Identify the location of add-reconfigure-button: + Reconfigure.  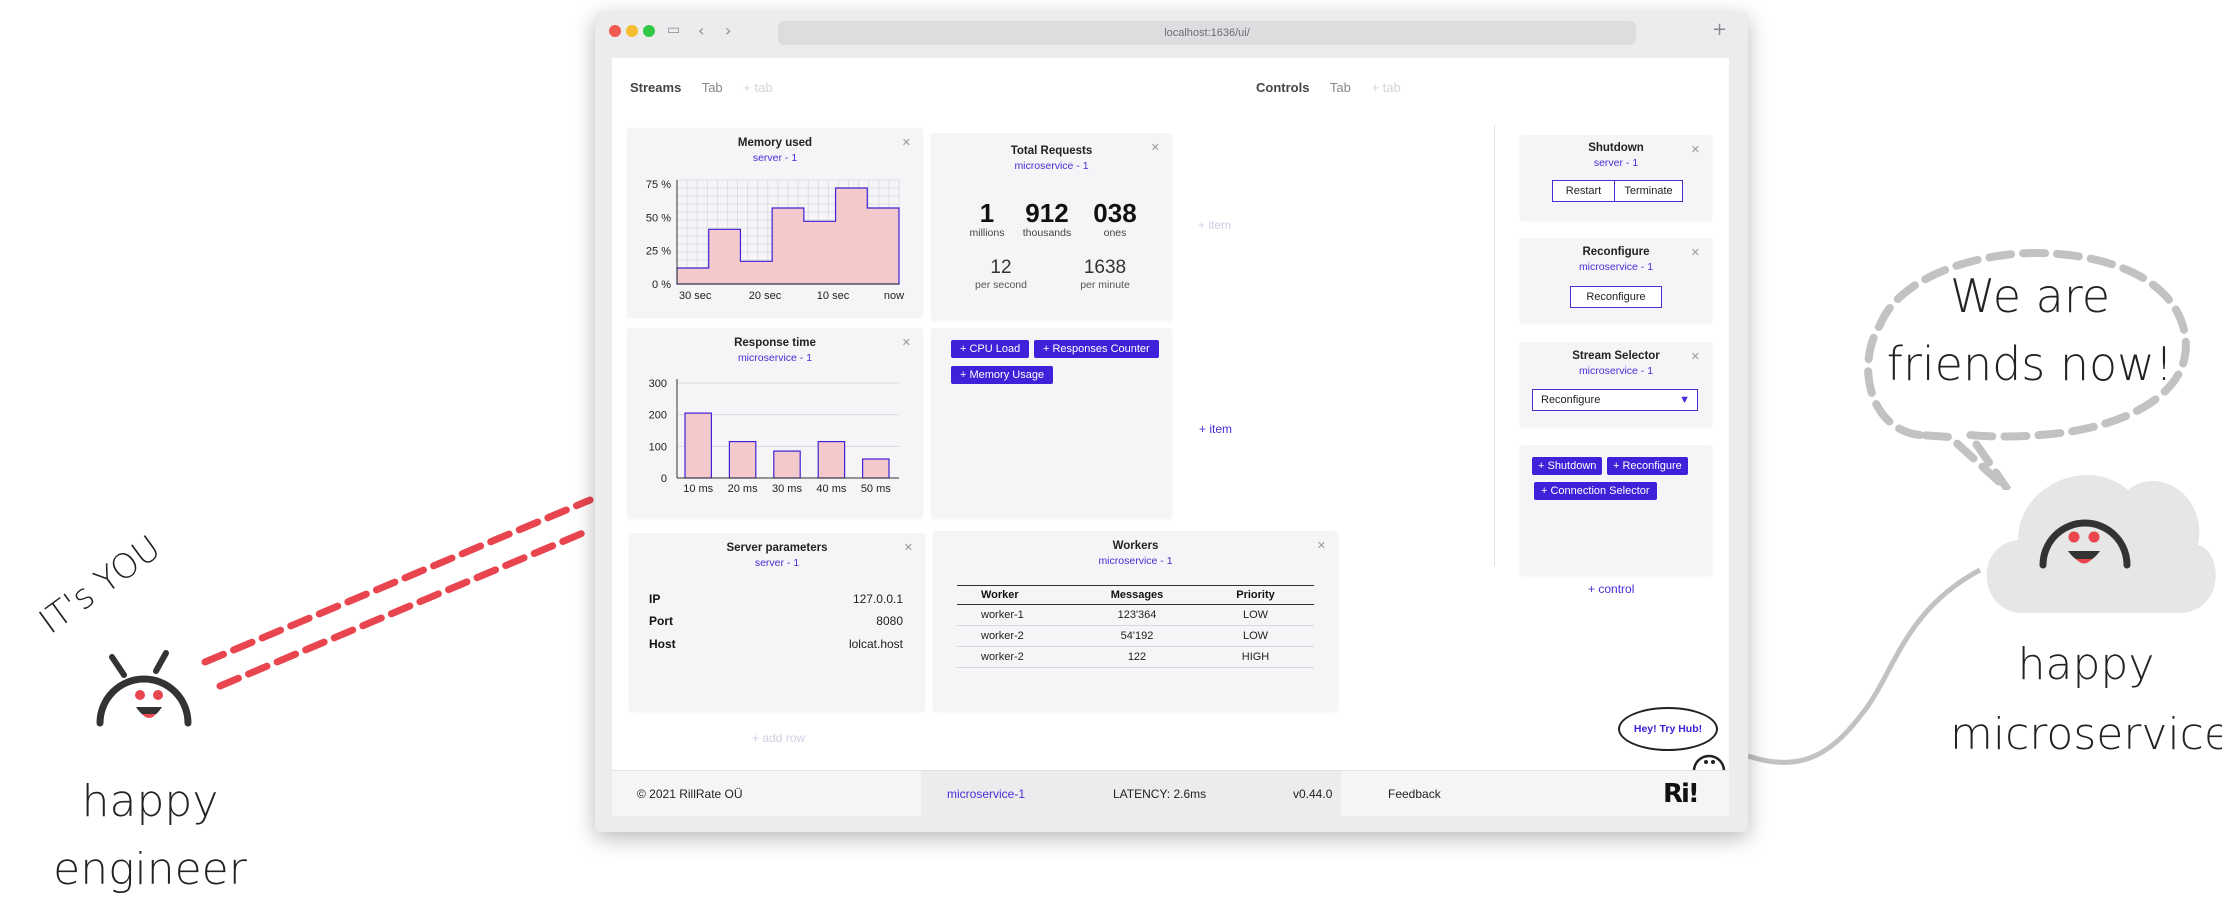
(1647, 466).